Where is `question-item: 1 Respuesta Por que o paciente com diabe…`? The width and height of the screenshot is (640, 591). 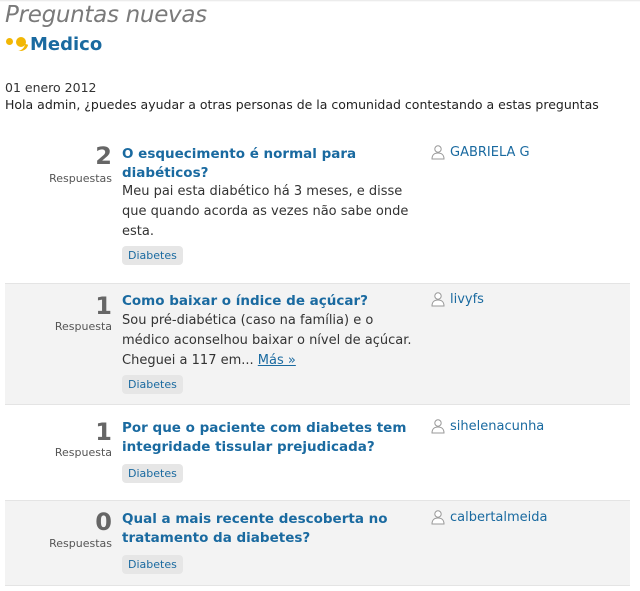 question-item: 1 Respuesta Por que o paciente com diabe… is located at coordinates (317, 452).